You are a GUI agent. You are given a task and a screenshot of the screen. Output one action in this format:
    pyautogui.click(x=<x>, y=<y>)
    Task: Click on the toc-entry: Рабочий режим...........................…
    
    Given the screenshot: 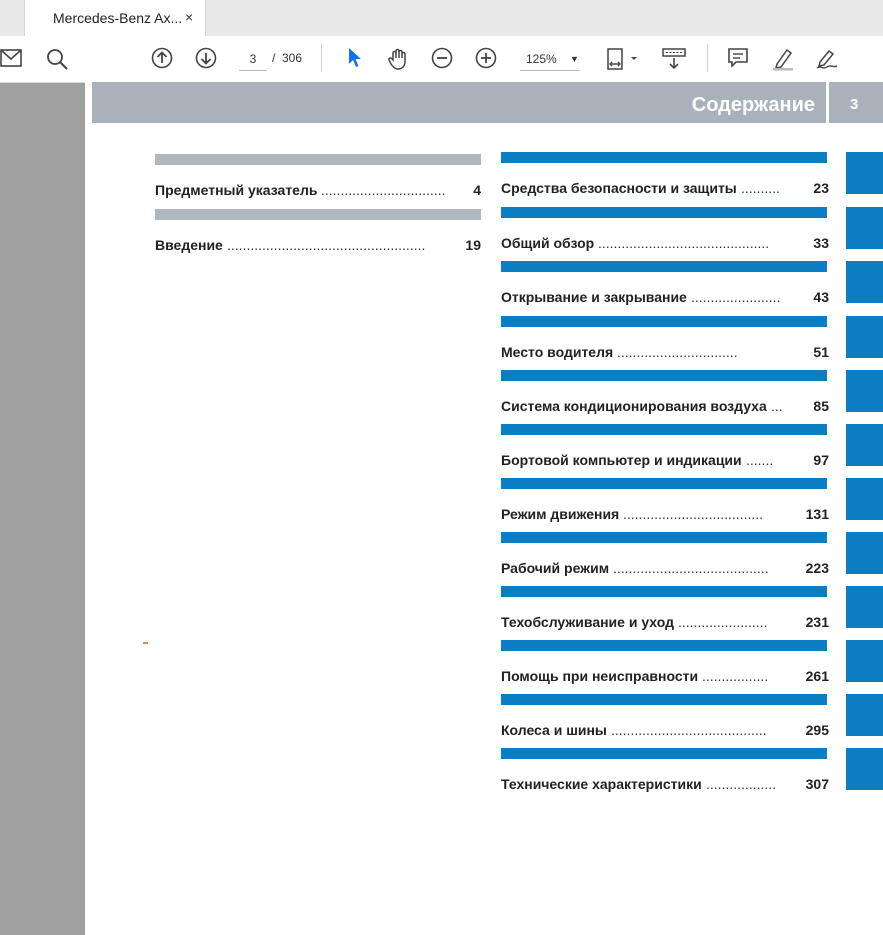 What is the action you would take?
    pyautogui.click(x=665, y=569)
    